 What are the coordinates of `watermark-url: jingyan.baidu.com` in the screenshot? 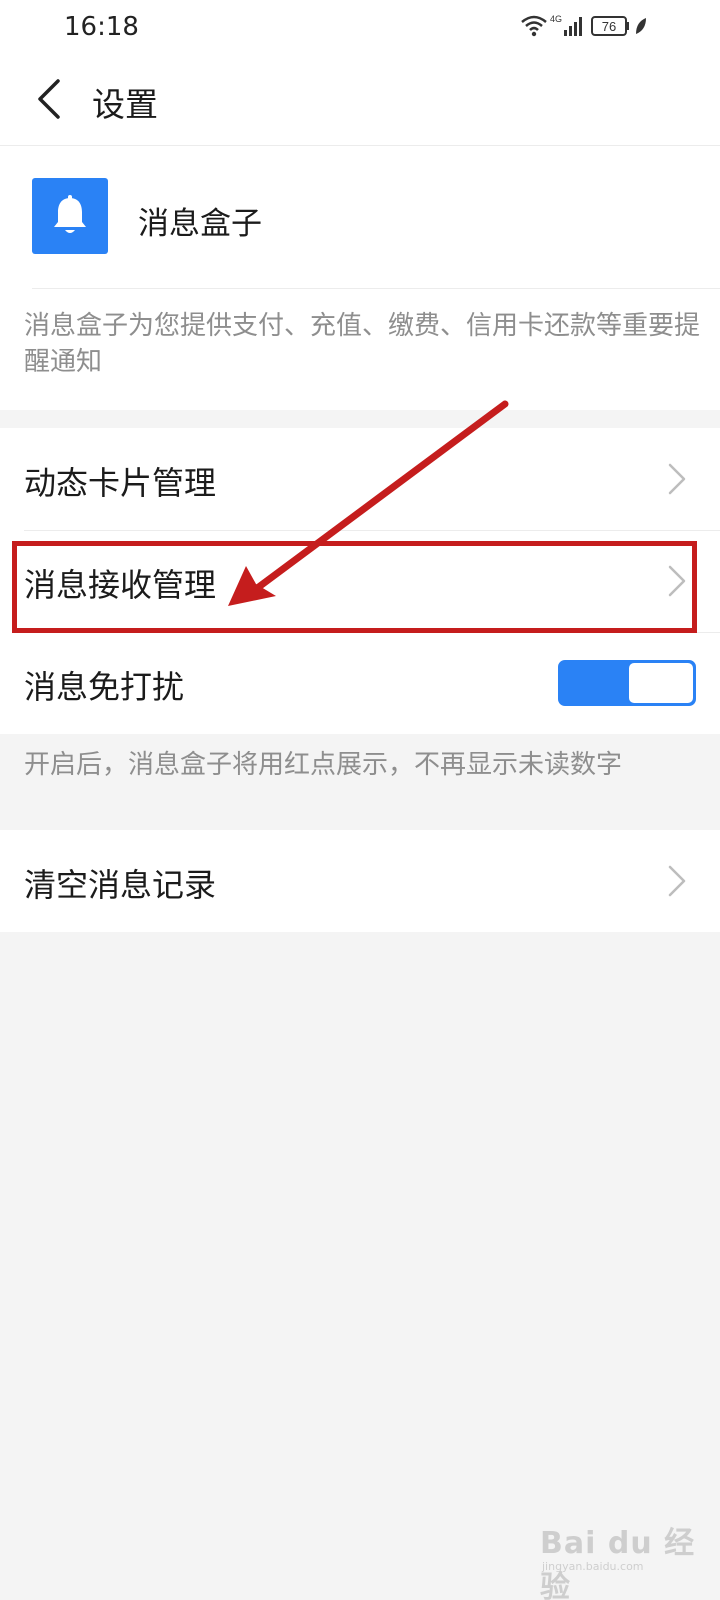 It's located at (593, 1566).